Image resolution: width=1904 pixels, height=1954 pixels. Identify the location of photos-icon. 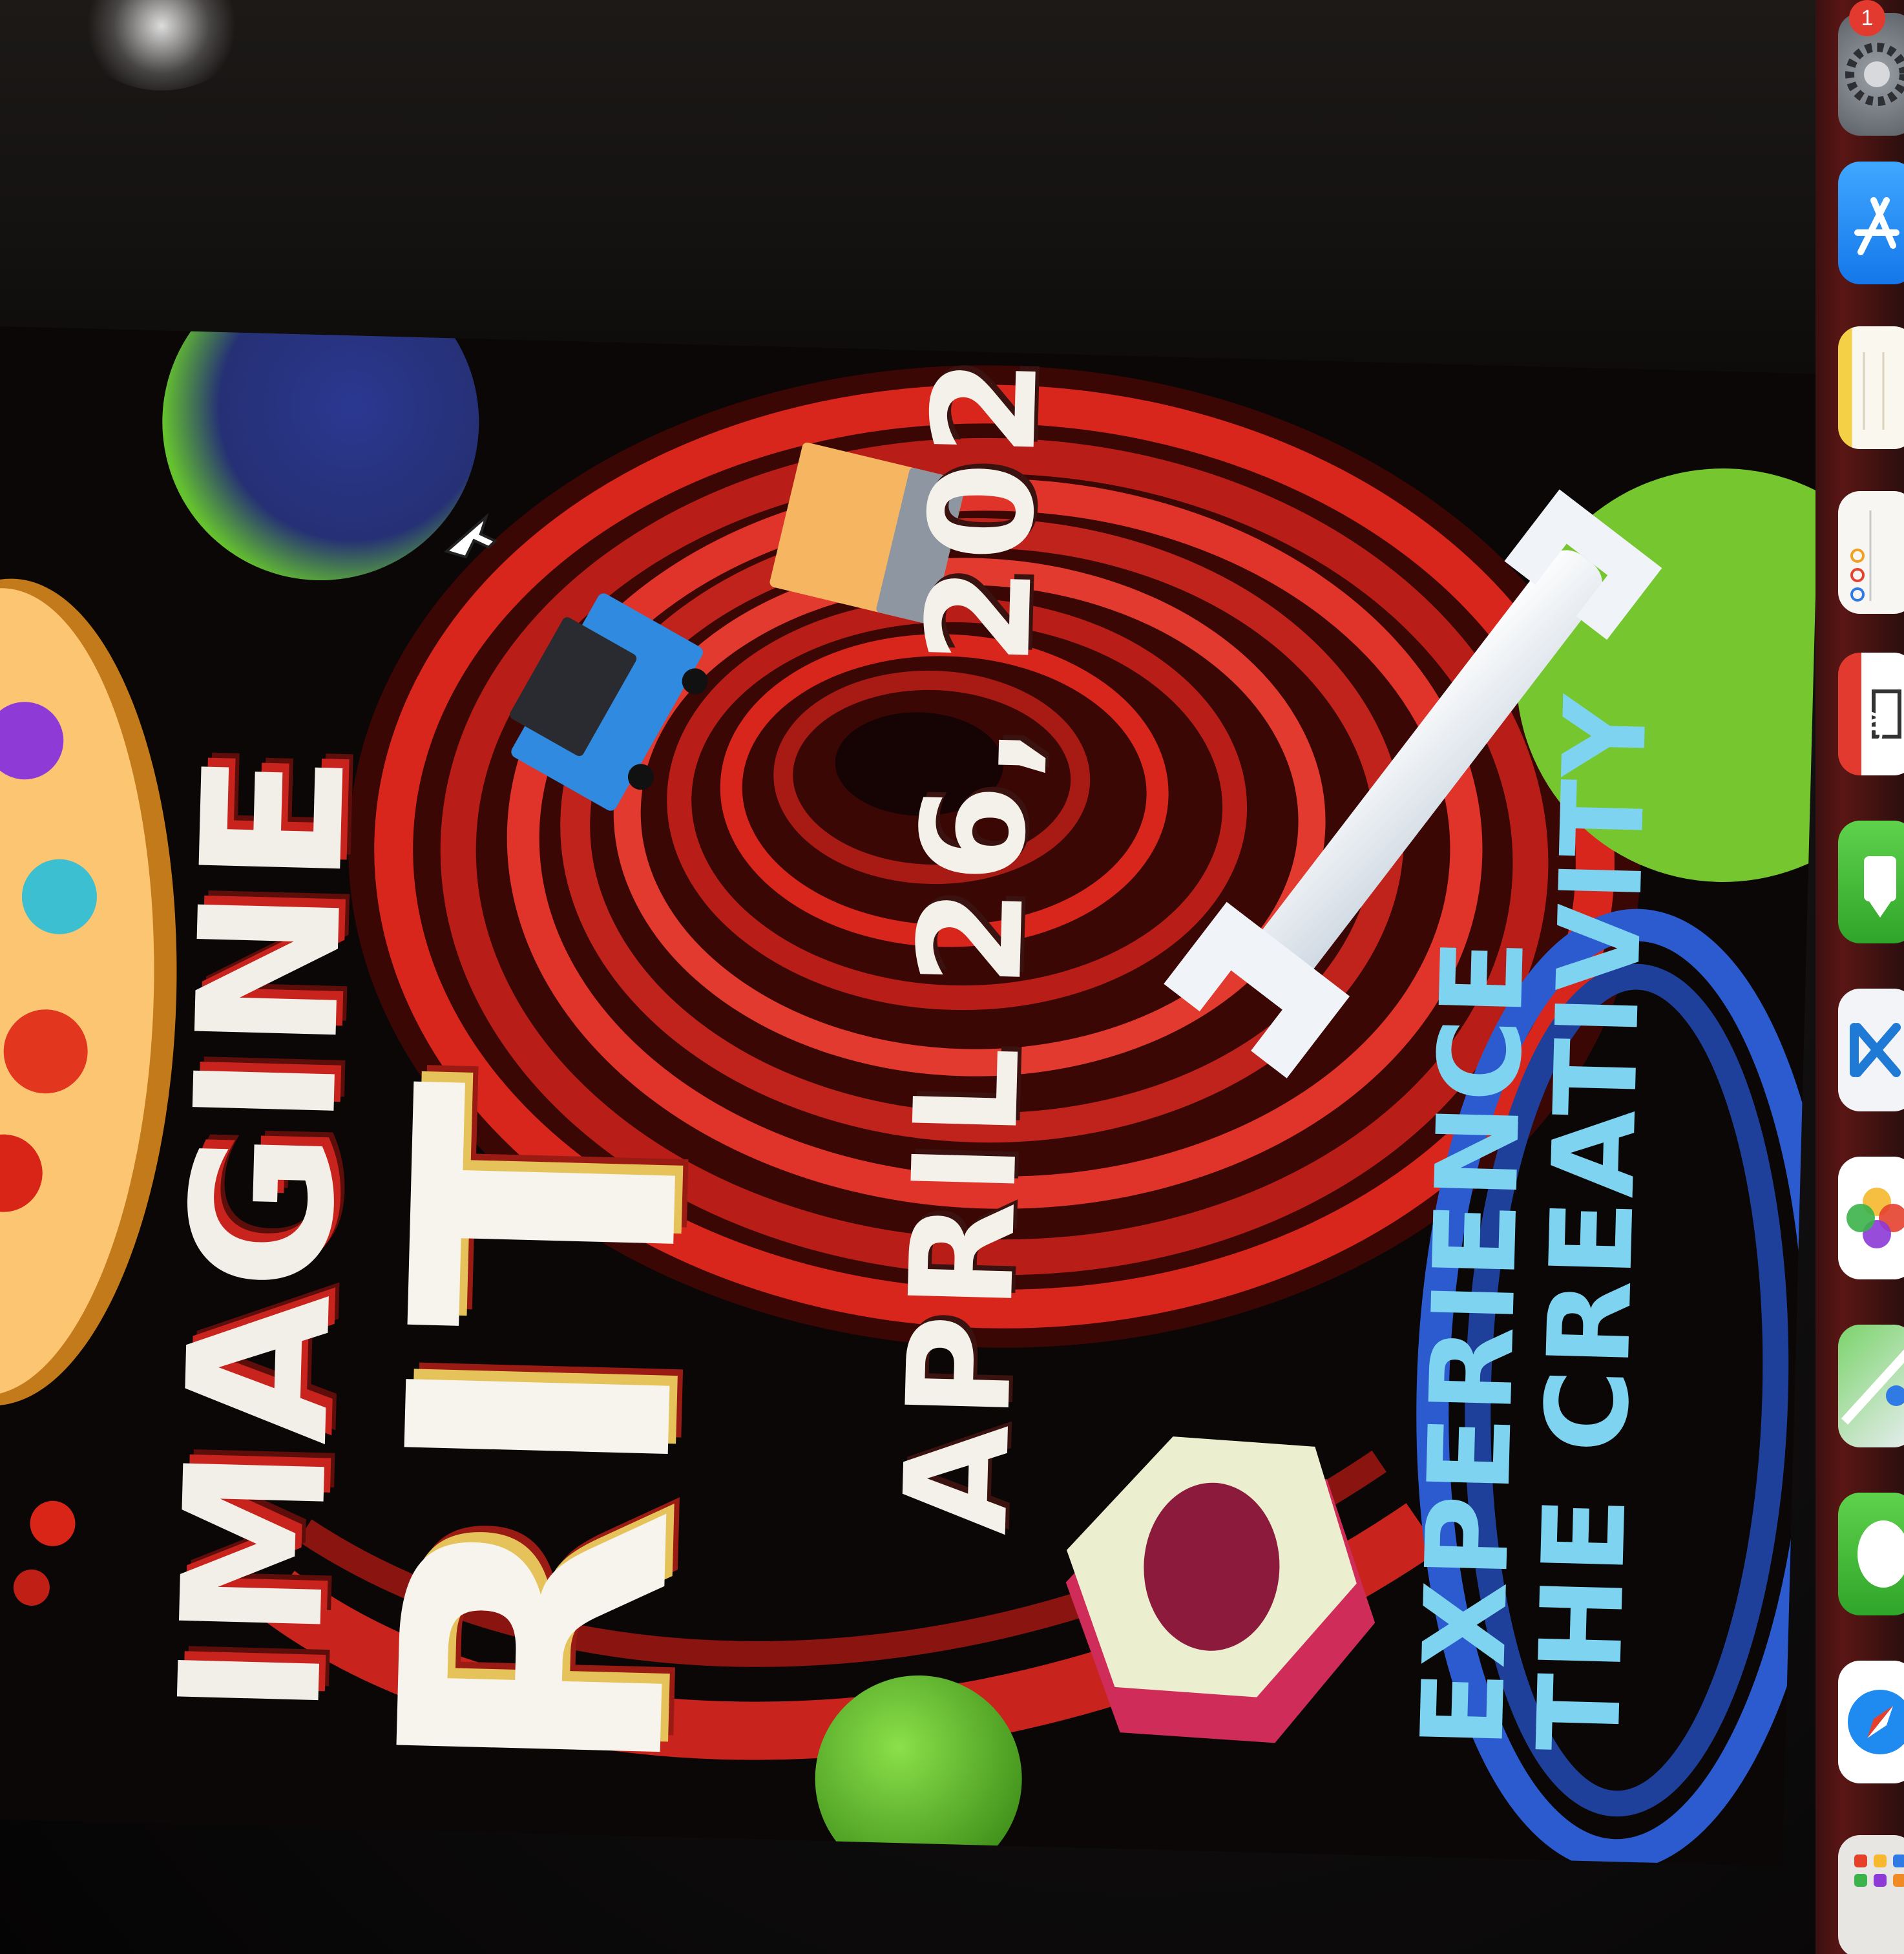
(1875, 1218).